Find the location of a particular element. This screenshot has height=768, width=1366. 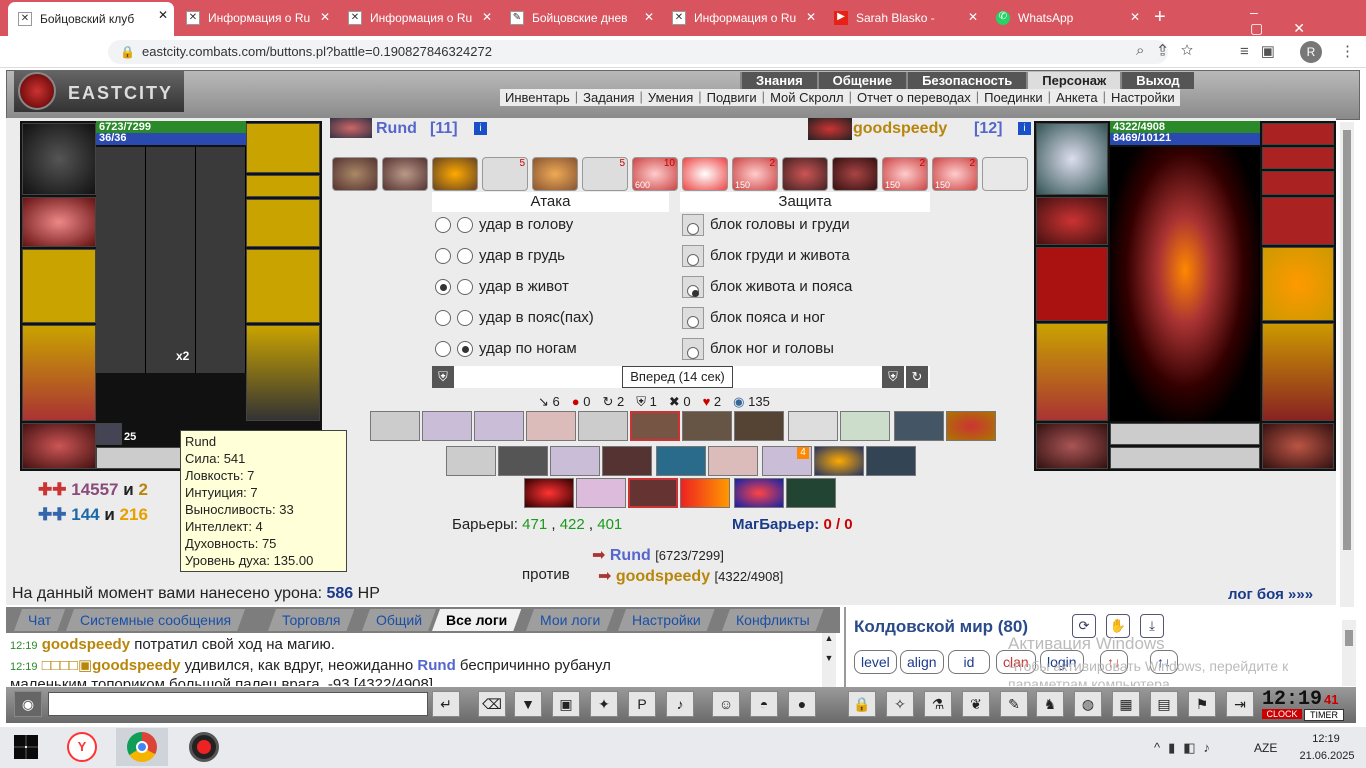

submenu-skills: Умения is located at coordinates (670, 97).